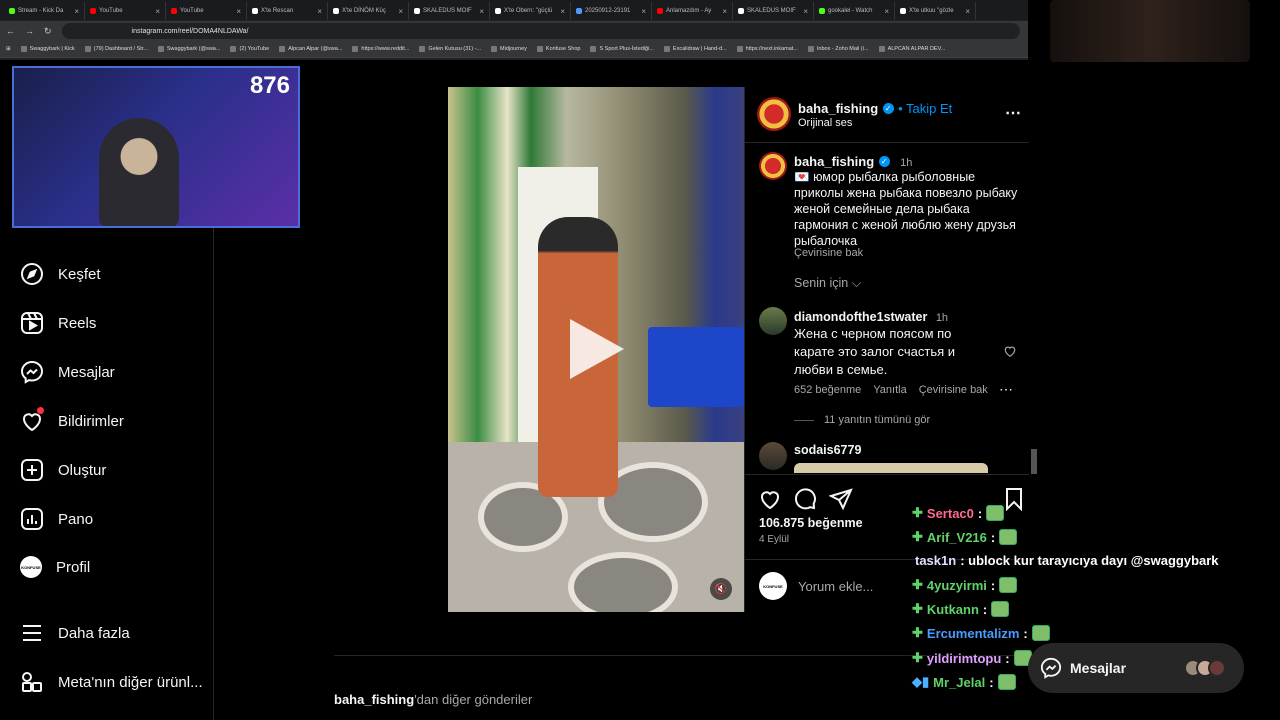  I want to click on comment-icon, so click(805, 499).